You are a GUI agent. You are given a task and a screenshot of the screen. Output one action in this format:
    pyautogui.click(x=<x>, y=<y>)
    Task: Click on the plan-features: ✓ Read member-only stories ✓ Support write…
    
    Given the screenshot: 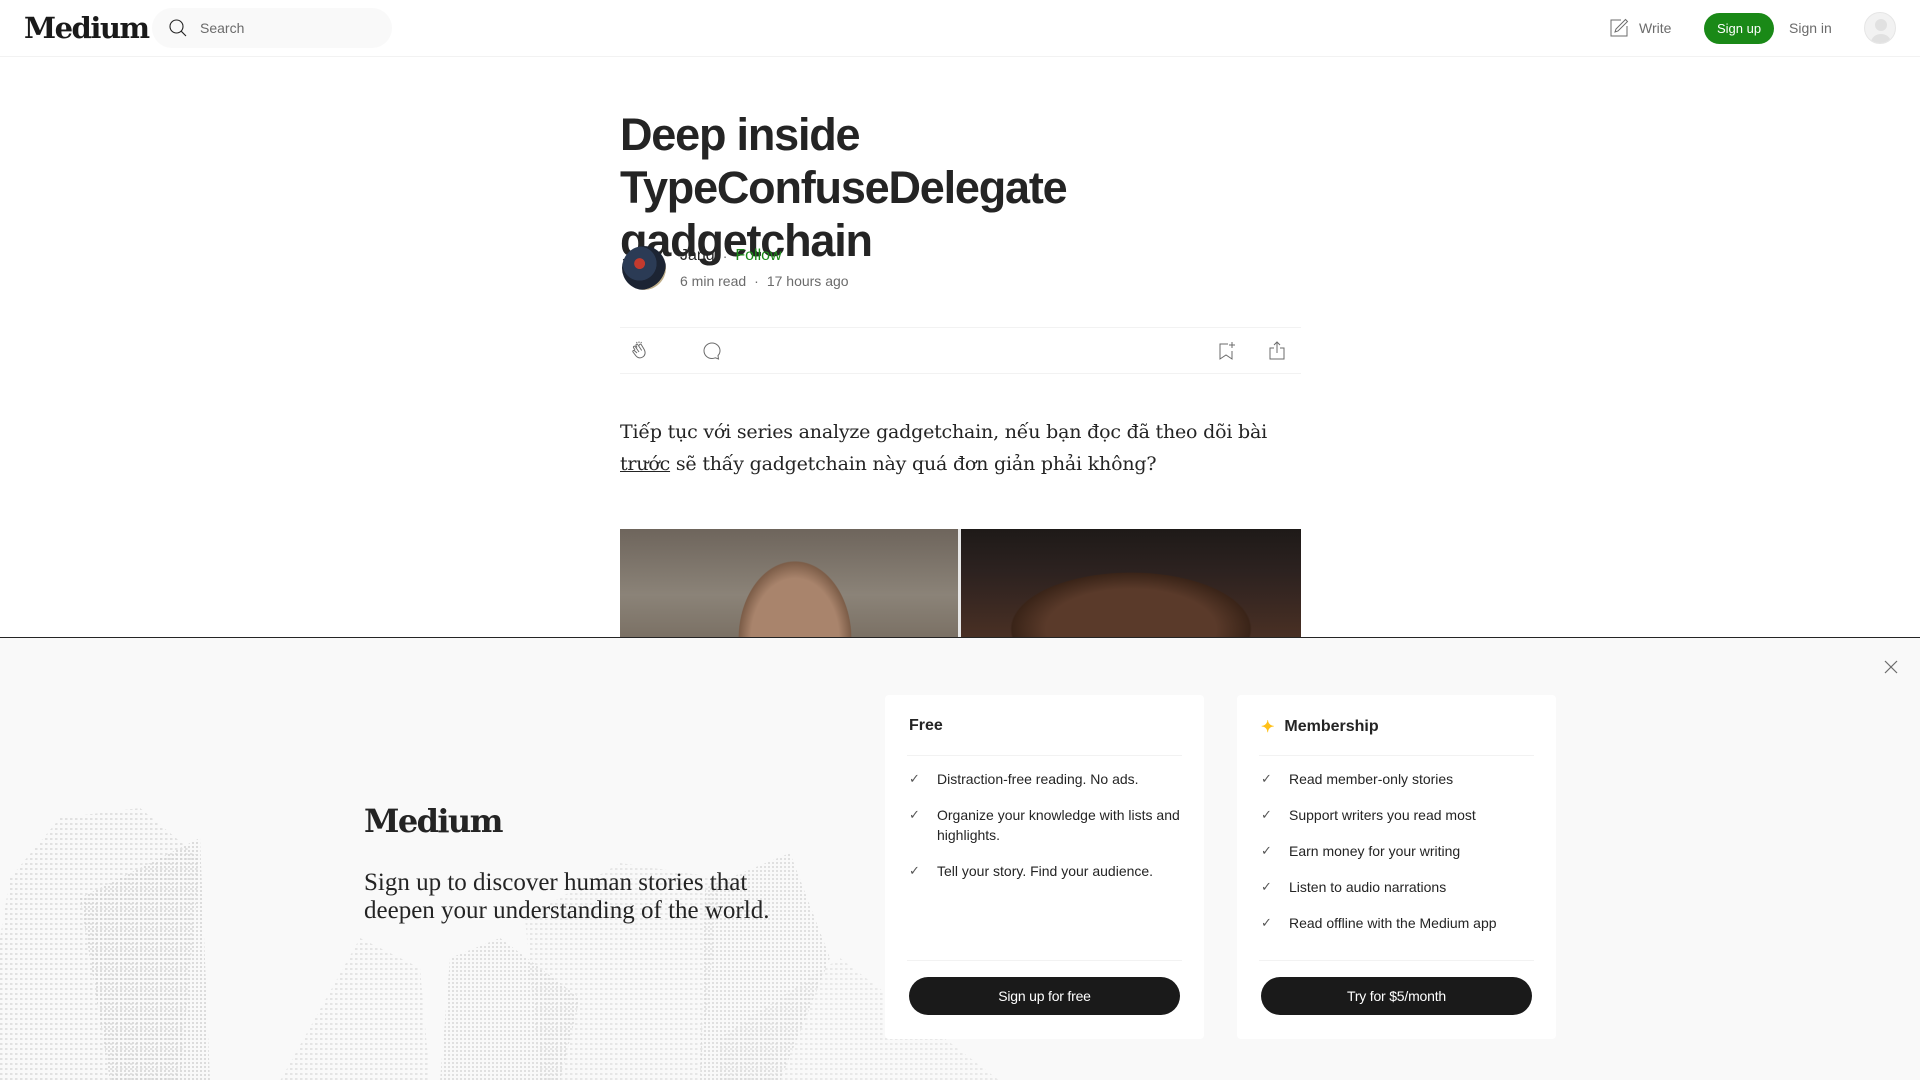 What is the action you would take?
    pyautogui.click(x=1398, y=859)
    